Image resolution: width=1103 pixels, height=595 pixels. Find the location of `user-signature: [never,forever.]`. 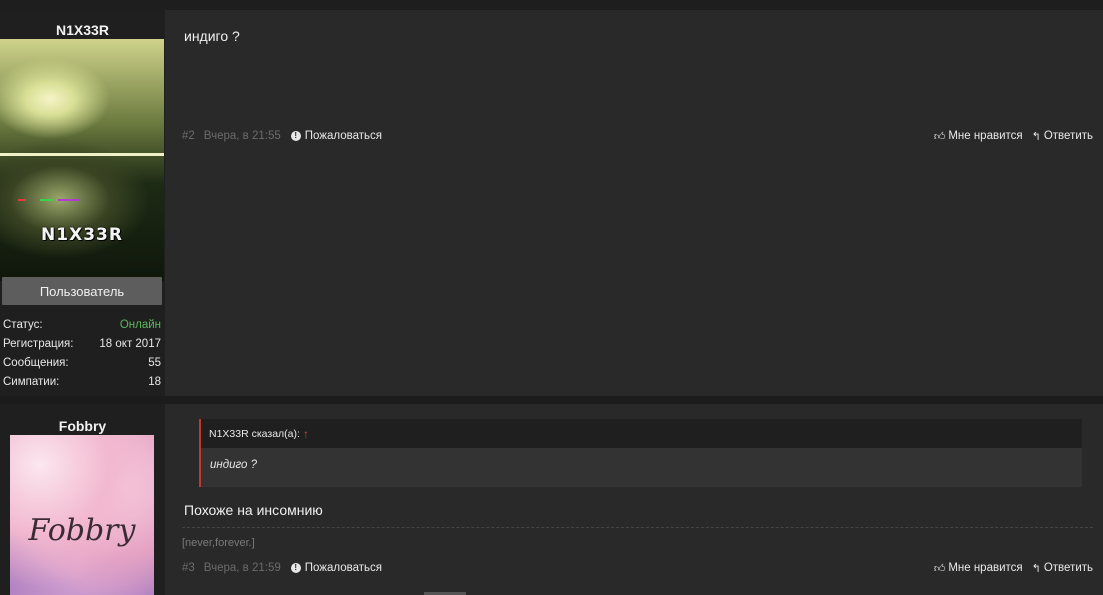

user-signature: [never,forever.] is located at coordinates (218, 543).